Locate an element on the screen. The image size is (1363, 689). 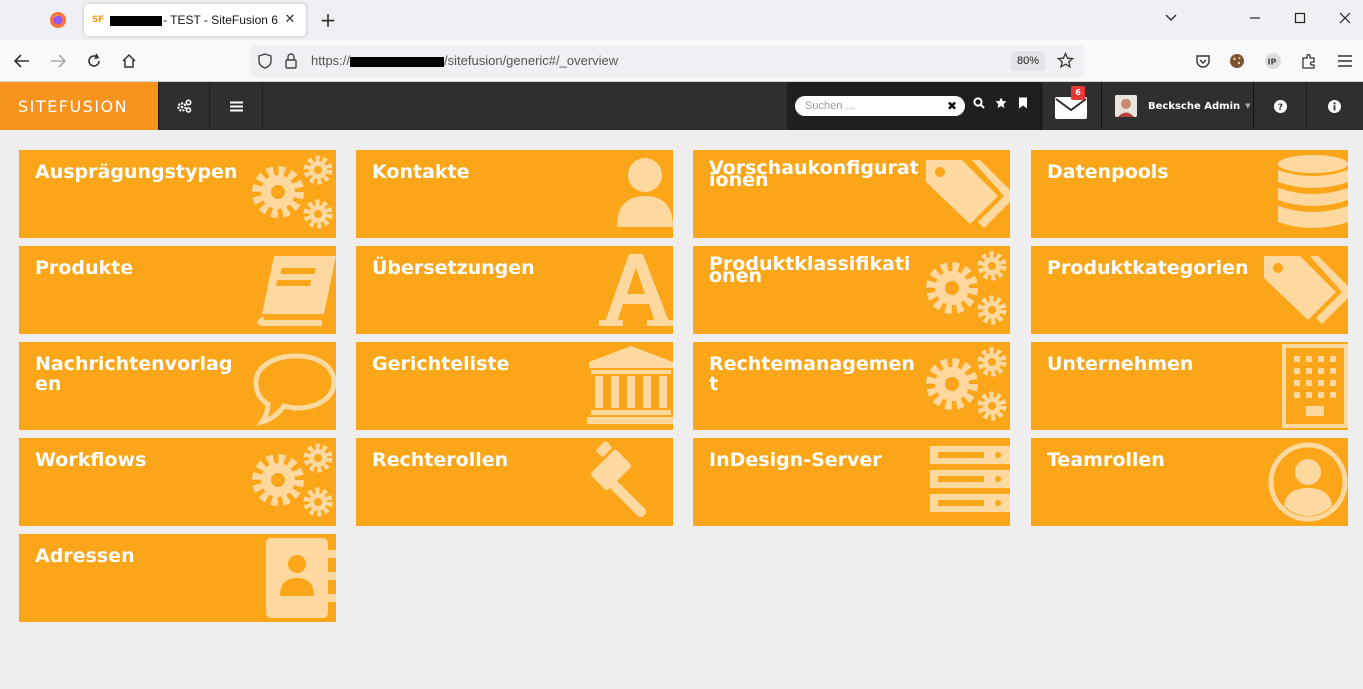
menu-toggle-button is located at coordinates (237, 106).